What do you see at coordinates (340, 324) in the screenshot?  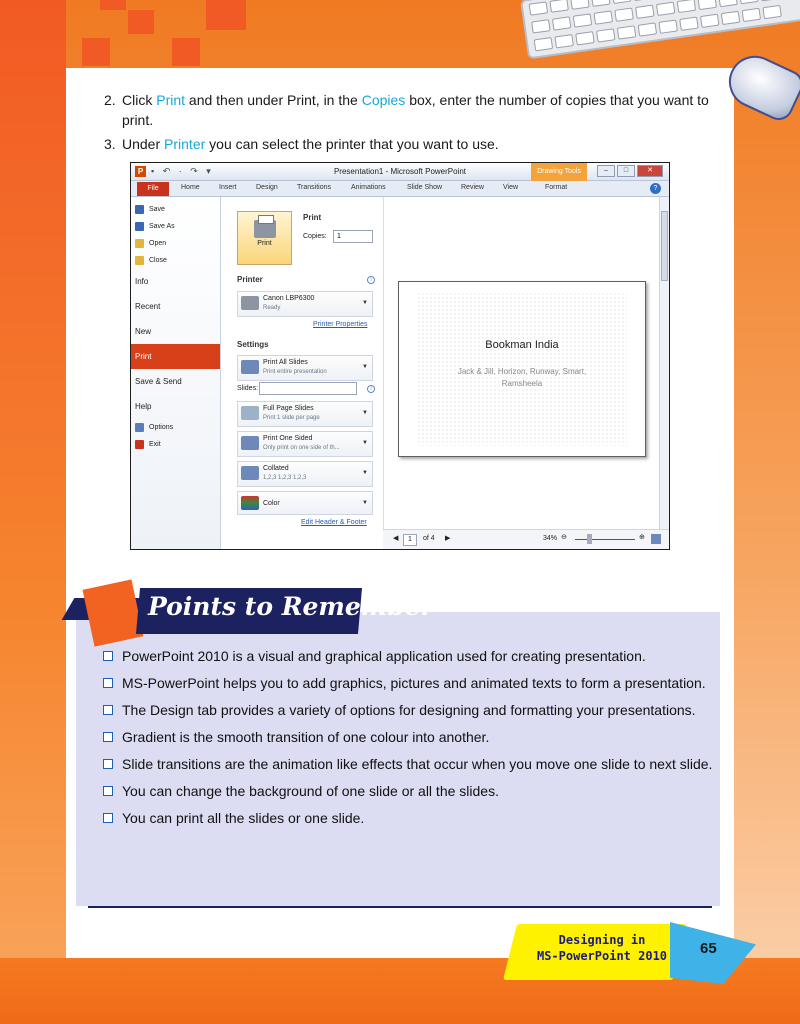 I see `printer-properties-link: Printer Properties` at bounding box center [340, 324].